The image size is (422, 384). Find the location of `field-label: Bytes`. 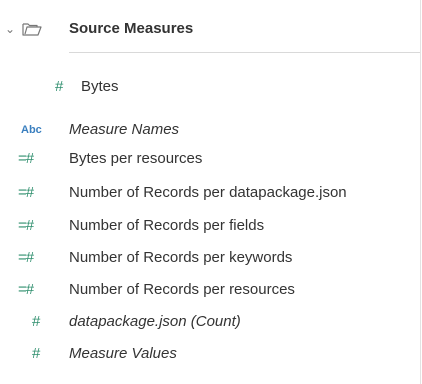

field-label: Bytes is located at coordinates (100, 86).